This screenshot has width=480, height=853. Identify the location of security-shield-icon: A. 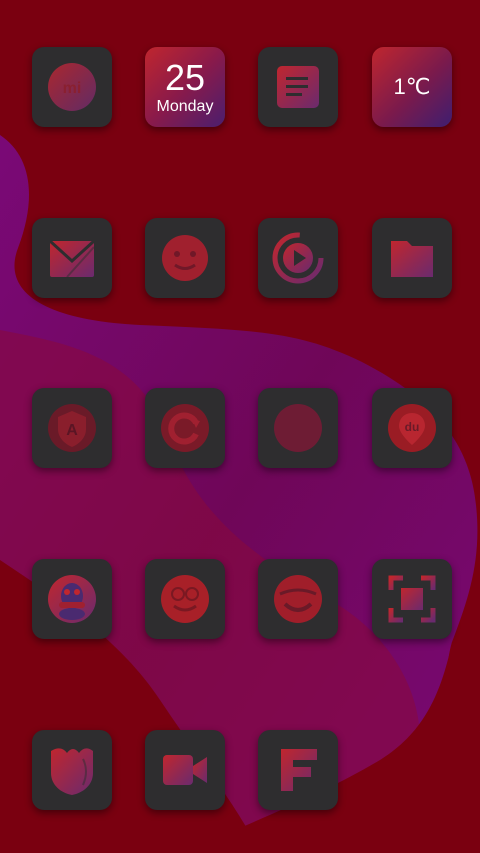
(72, 428).